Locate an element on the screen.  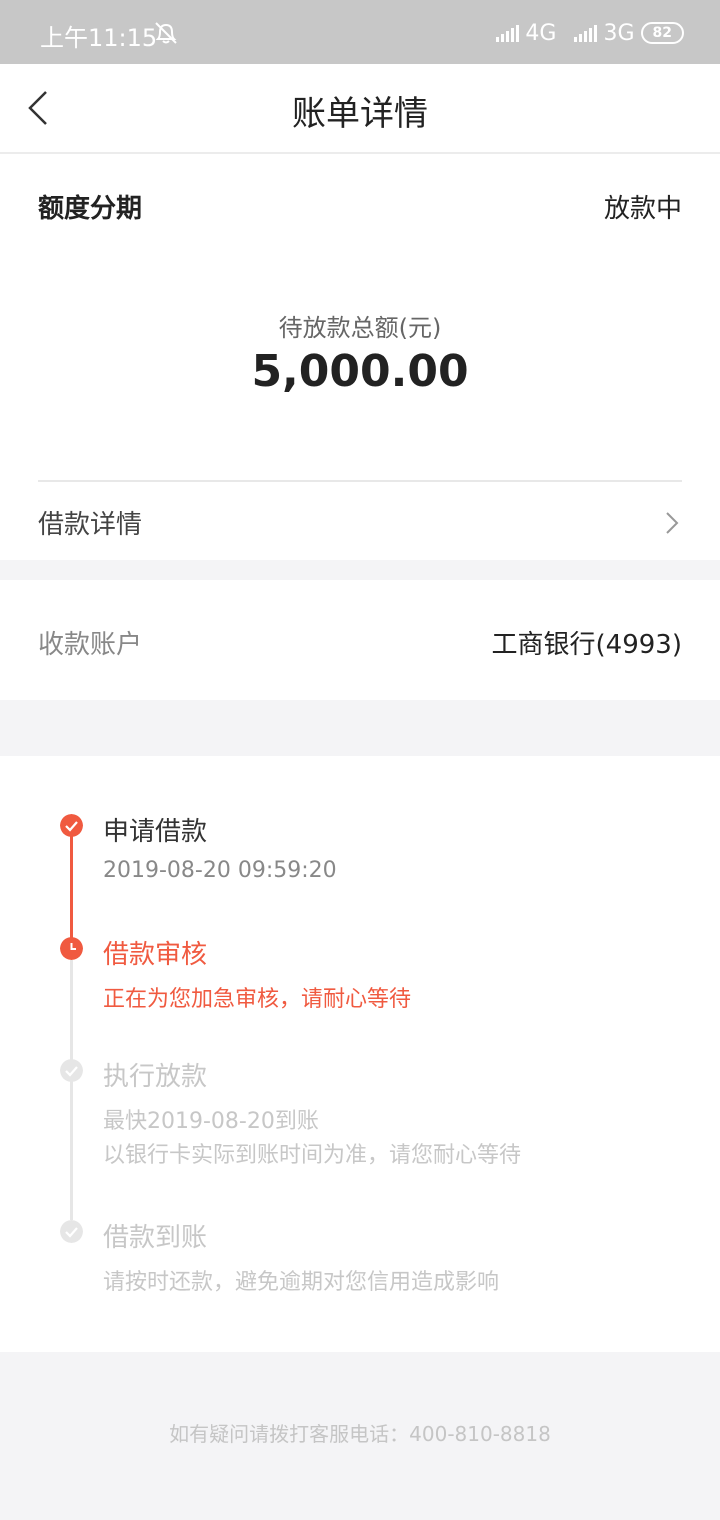
nav-bar: 账单详情 is located at coordinates (360, 109).